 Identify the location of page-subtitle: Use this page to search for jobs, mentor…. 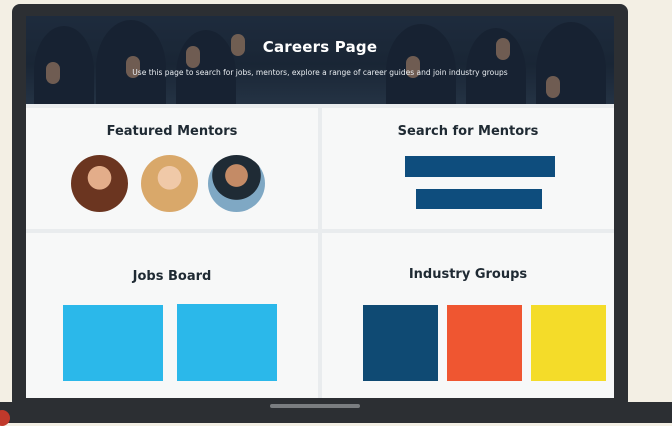
(320, 72).